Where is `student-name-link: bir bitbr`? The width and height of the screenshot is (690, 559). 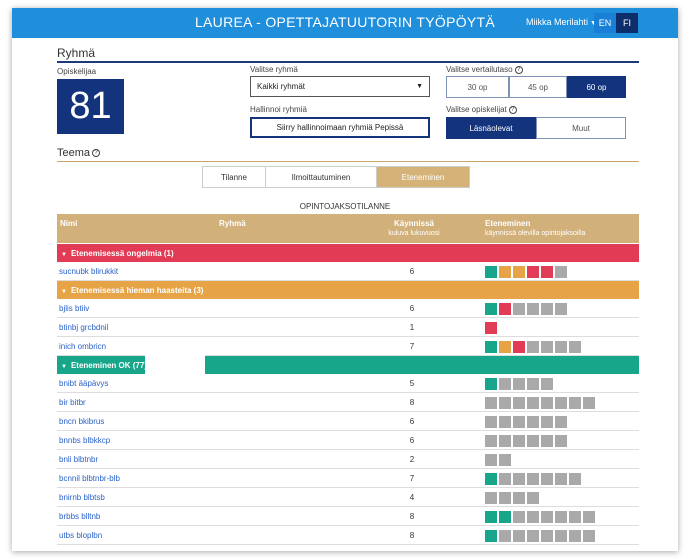
student-name-link: bir bitbr is located at coordinates (72, 402).